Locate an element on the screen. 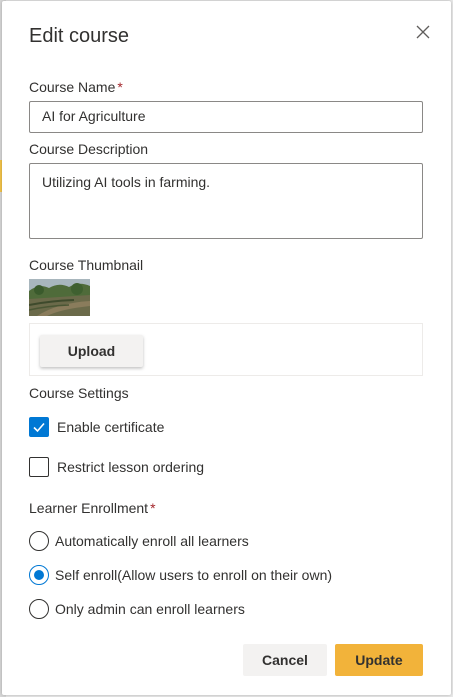  enable-certificate-checkbox is located at coordinates (39, 427).